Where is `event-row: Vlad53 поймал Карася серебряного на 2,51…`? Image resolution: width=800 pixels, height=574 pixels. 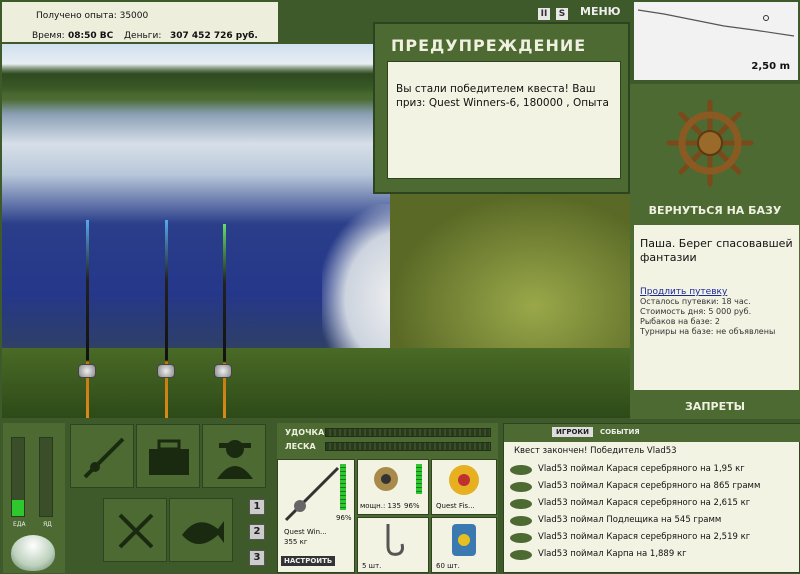 event-row: Vlad53 поймал Карася серебряного на 2,51… is located at coordinates (654, 538).